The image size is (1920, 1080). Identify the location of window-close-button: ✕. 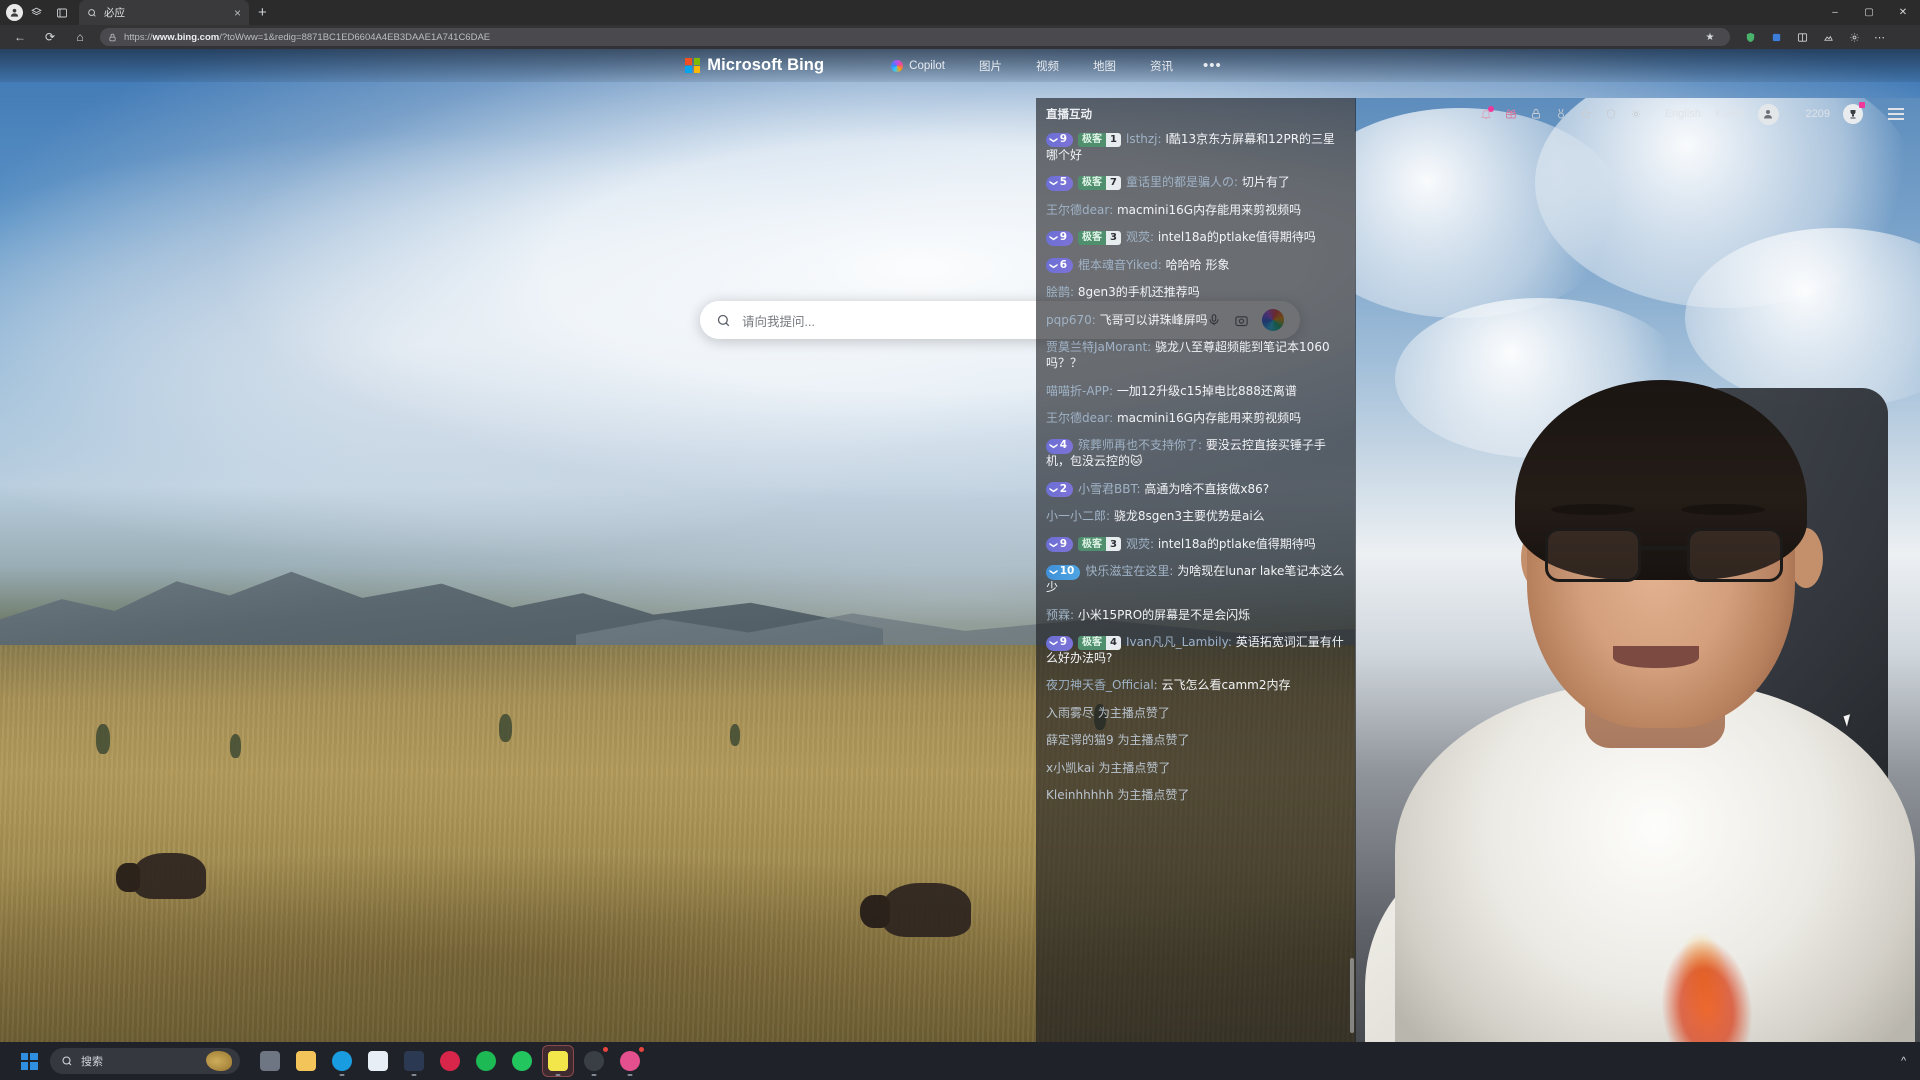
(1903, 12).